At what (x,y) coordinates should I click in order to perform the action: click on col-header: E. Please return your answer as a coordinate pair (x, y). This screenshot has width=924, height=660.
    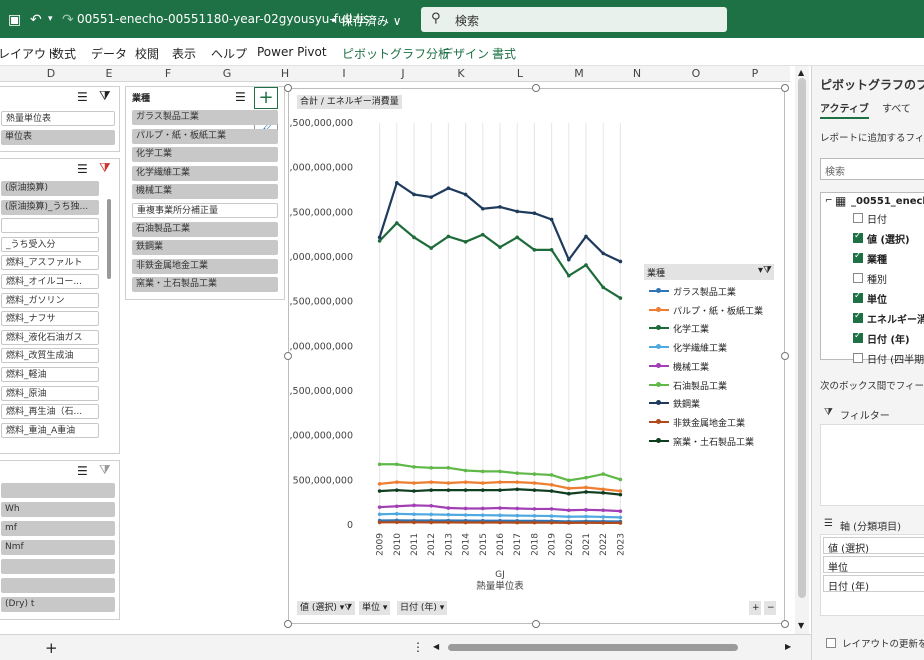
    Looking at the image, I should click on (109, 73).